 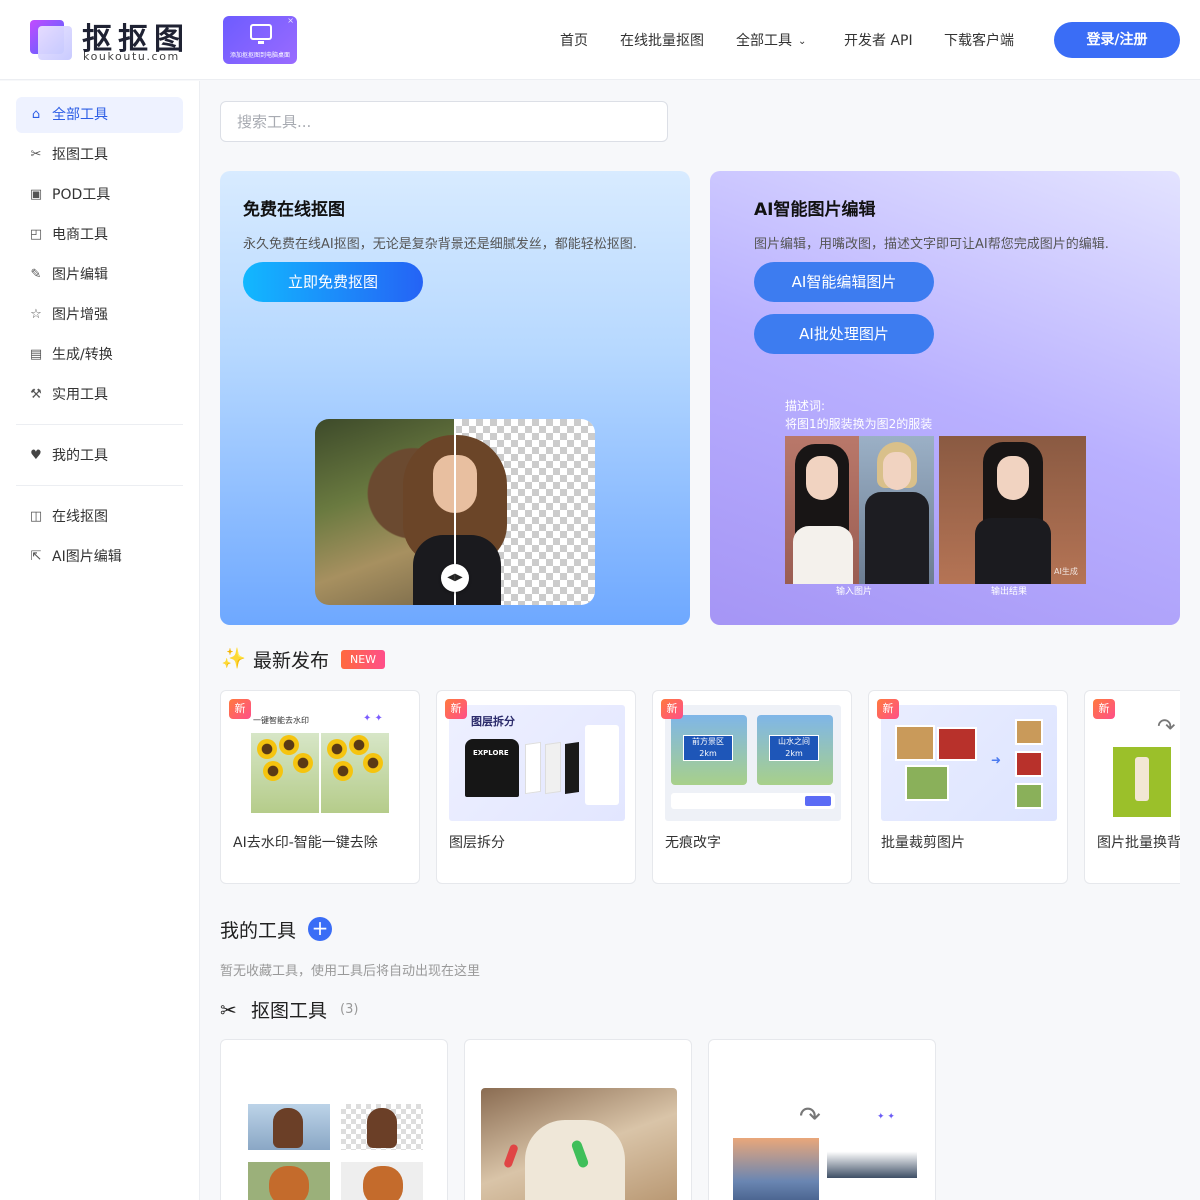 I want to click on hero-description: 图片编辑，用嘴改图，描述文字即可让AI帮您完成图片的编辑., so click(x=931, y=244).